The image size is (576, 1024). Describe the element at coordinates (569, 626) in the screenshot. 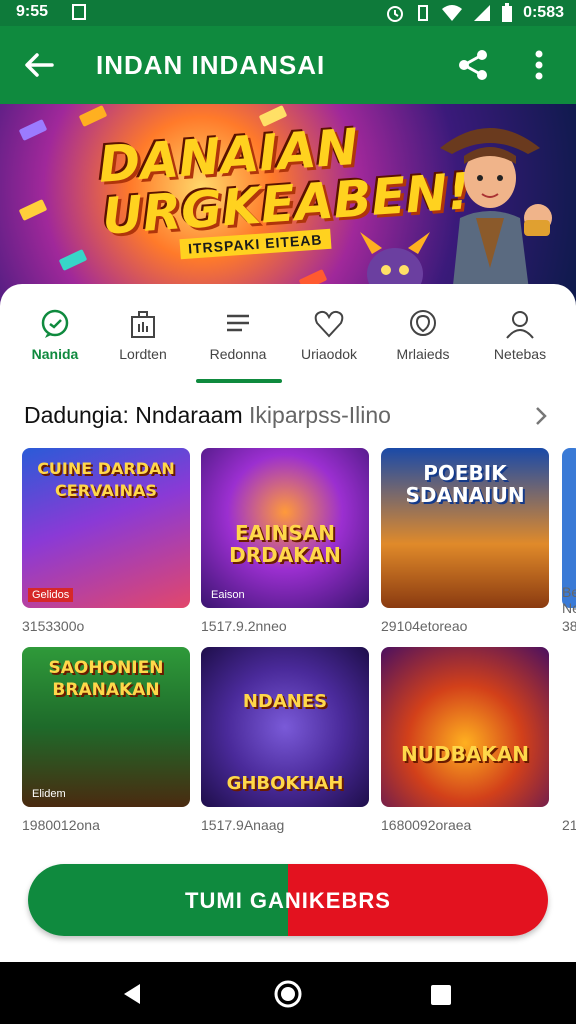

I see `game-meta-partial: 38` at that location.